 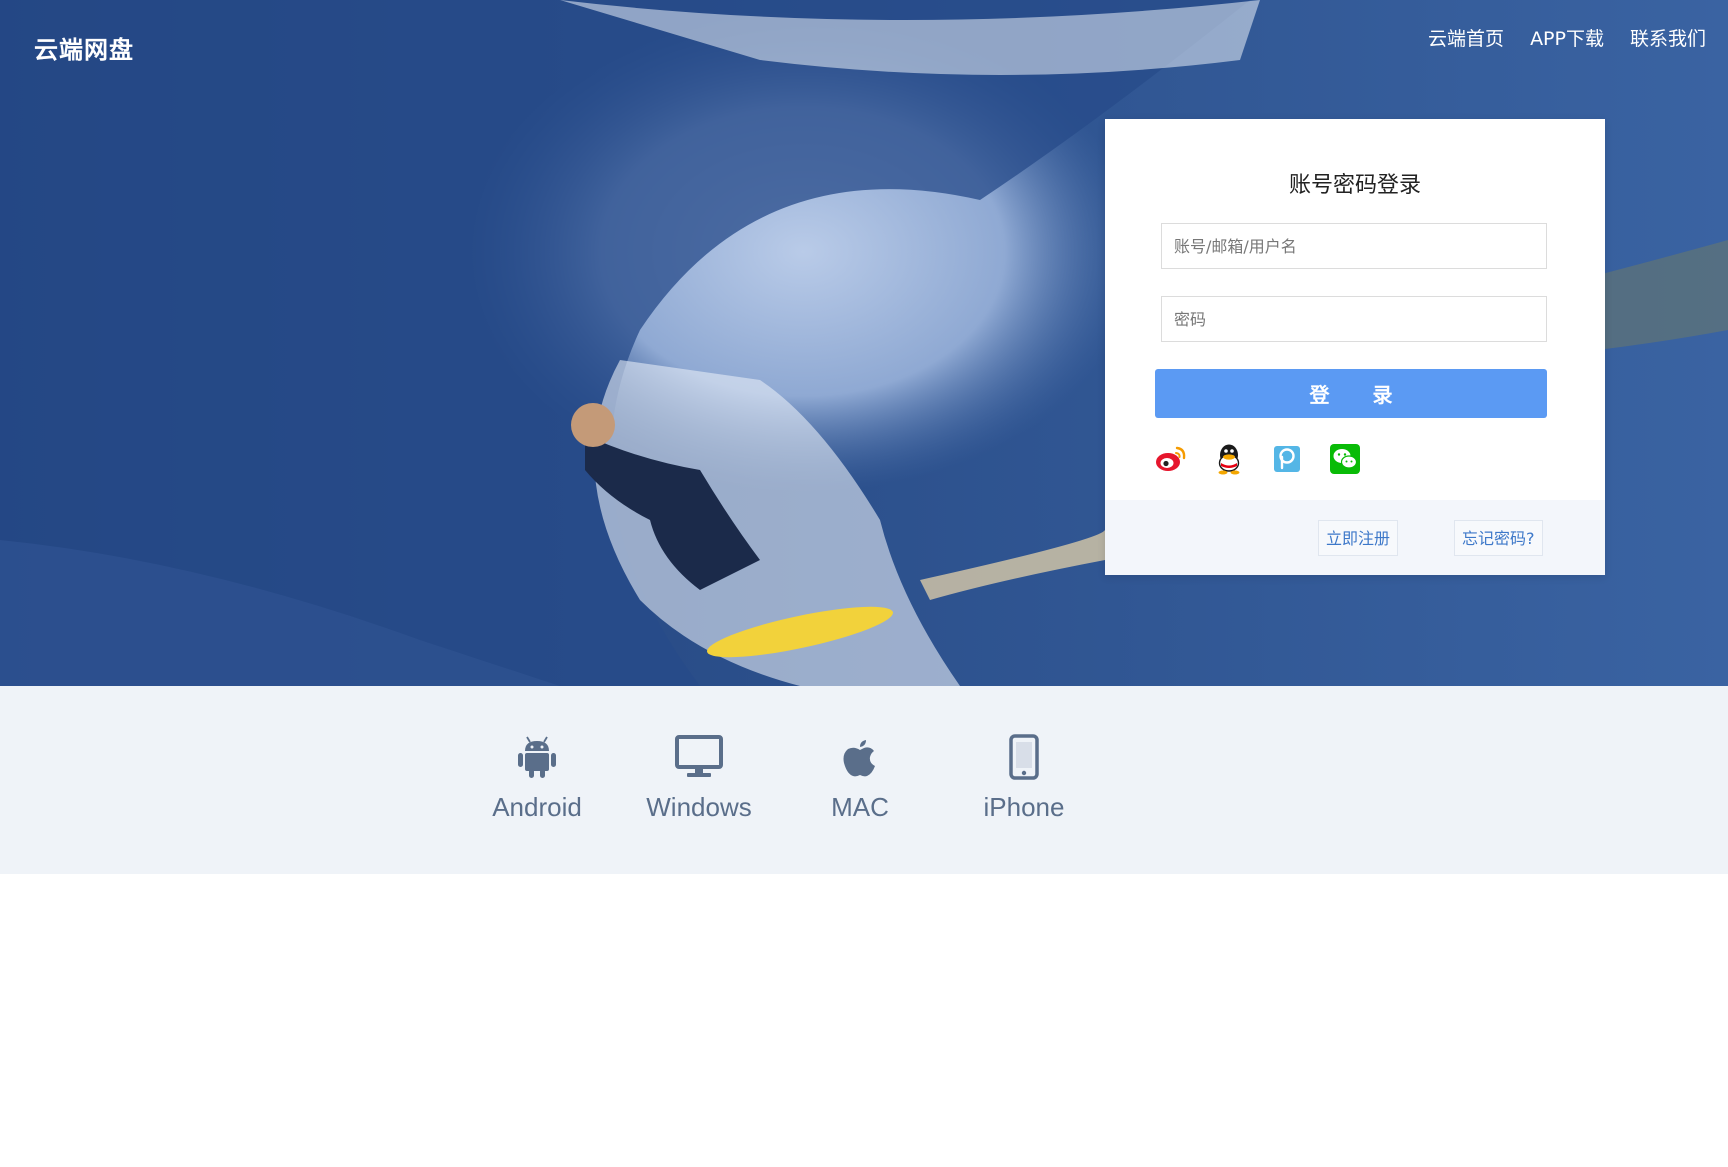 What do you see at coordinates (1358, 538) in the screenshot?
I see `register-link: 立即注册` at bounding box center [1358, 538].